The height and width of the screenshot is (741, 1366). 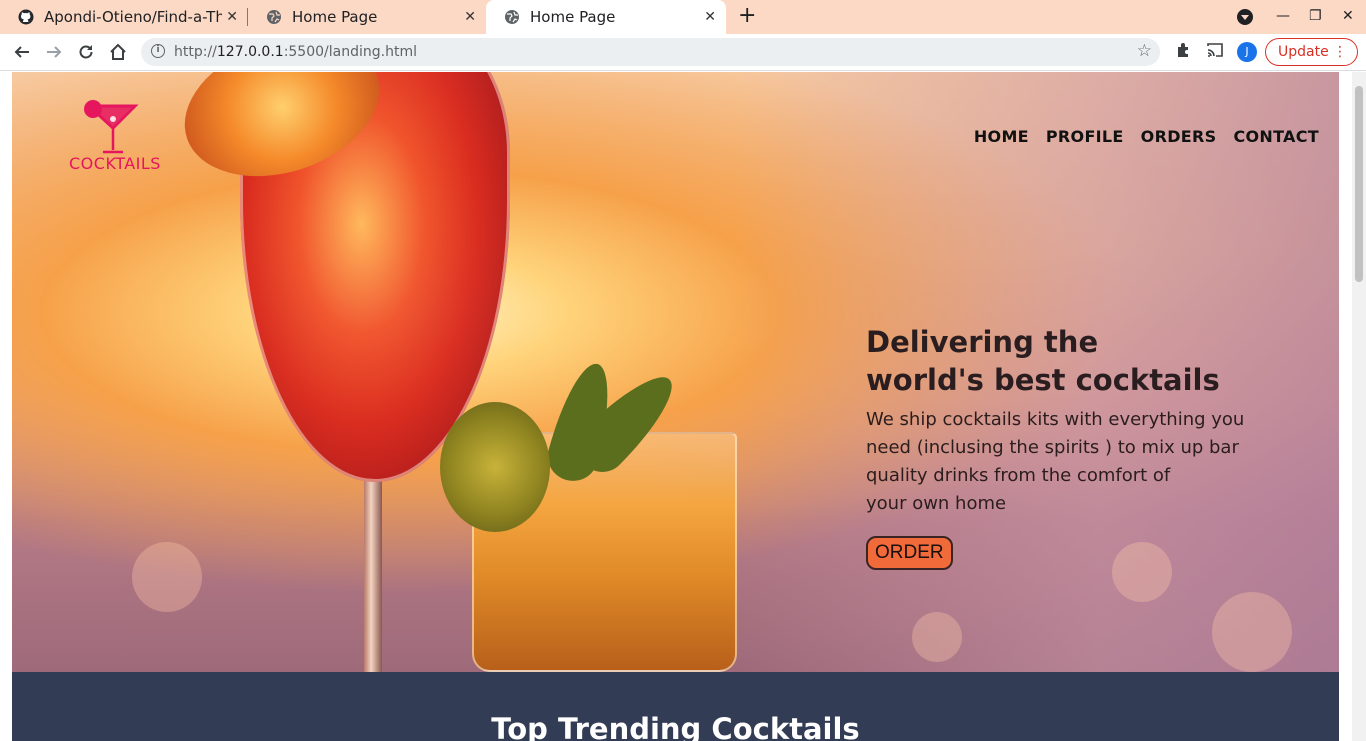 I want to click on page-scrollbar, so click(x=1359, y=406).